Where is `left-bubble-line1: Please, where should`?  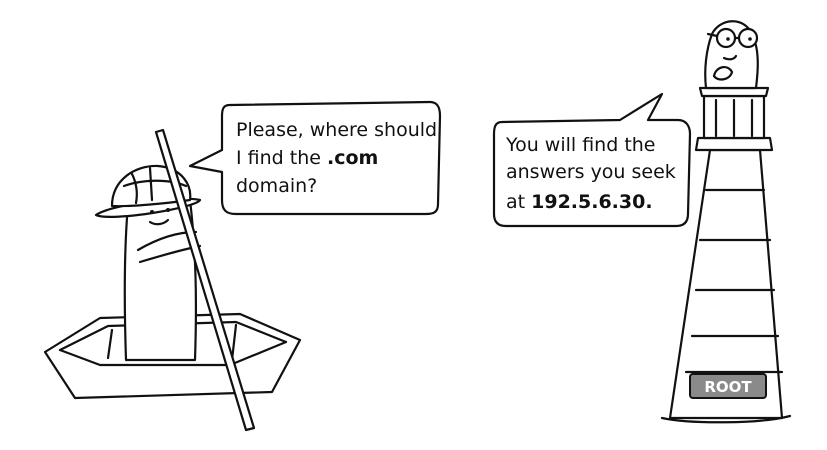 left-bubble-line1: Please, where should is located at coordinates (336, 130).